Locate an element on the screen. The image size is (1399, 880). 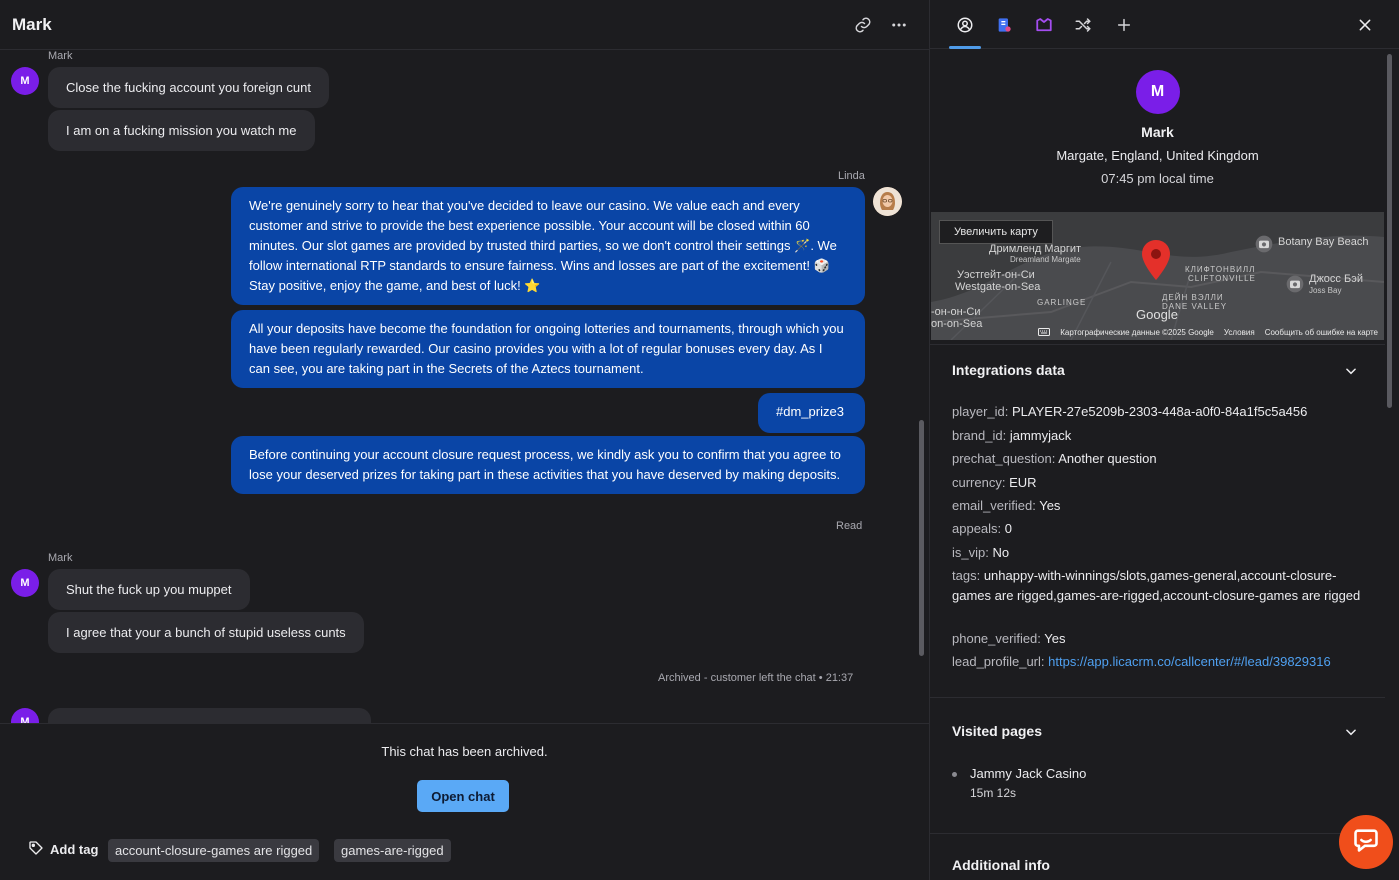
field-key: currency: is located at coordinates (979, 482).